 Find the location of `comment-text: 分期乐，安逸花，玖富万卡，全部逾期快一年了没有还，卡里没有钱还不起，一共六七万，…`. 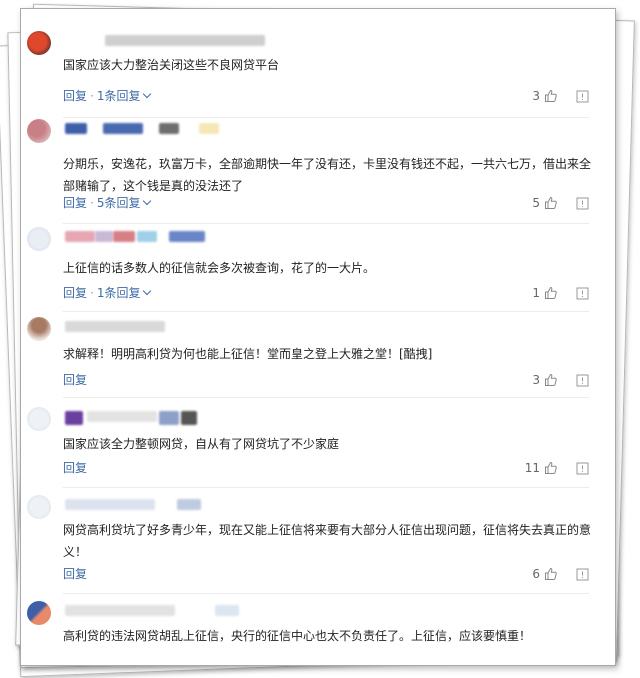

comment-text: 分期乐，安逸花，玖富万卡，全部逾期快一年了没有还，卡里没有钱还不起，一共六七万，… is located at coordinates (327, 175).